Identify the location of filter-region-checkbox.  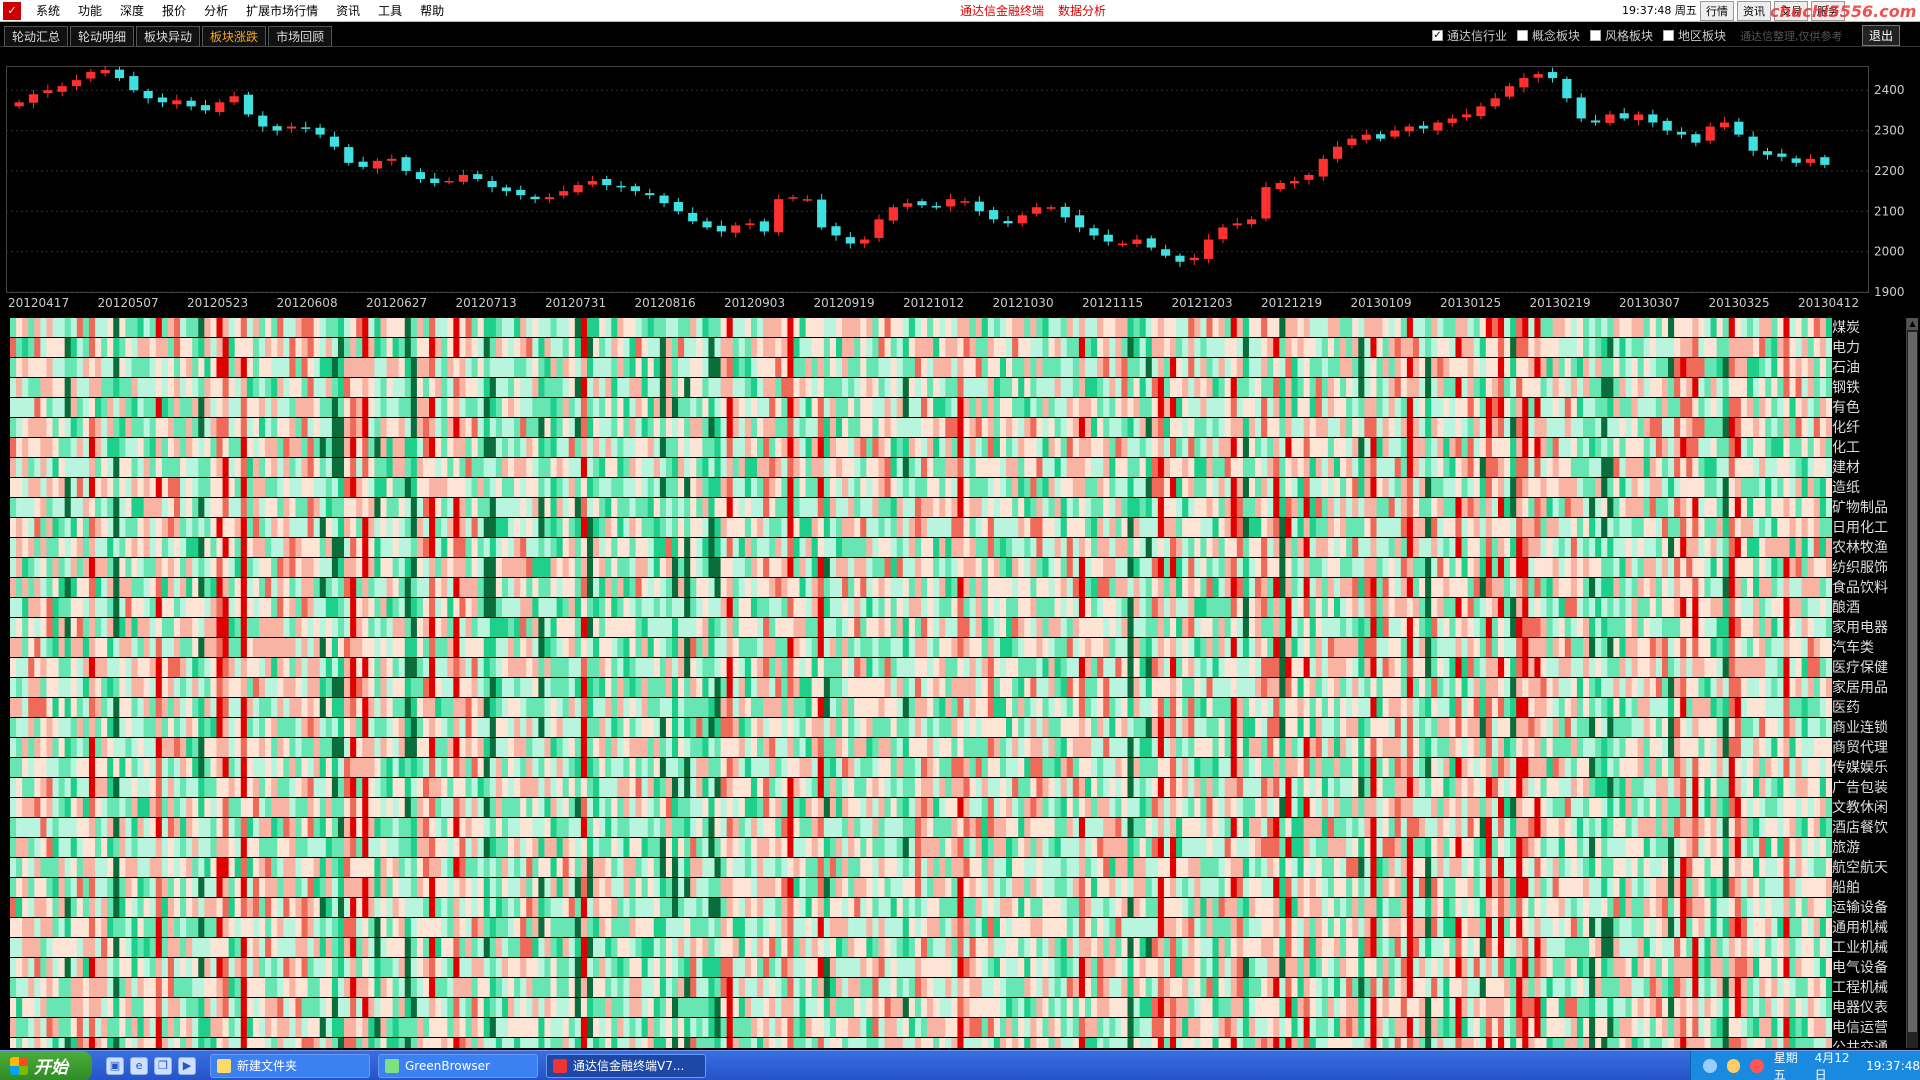
(1669, 35).